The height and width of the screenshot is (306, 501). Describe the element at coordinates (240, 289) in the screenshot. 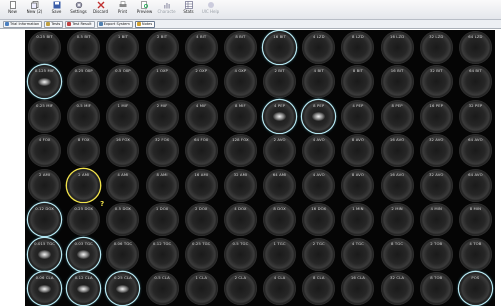

I see `plate-well: 2 CLA` at that location.